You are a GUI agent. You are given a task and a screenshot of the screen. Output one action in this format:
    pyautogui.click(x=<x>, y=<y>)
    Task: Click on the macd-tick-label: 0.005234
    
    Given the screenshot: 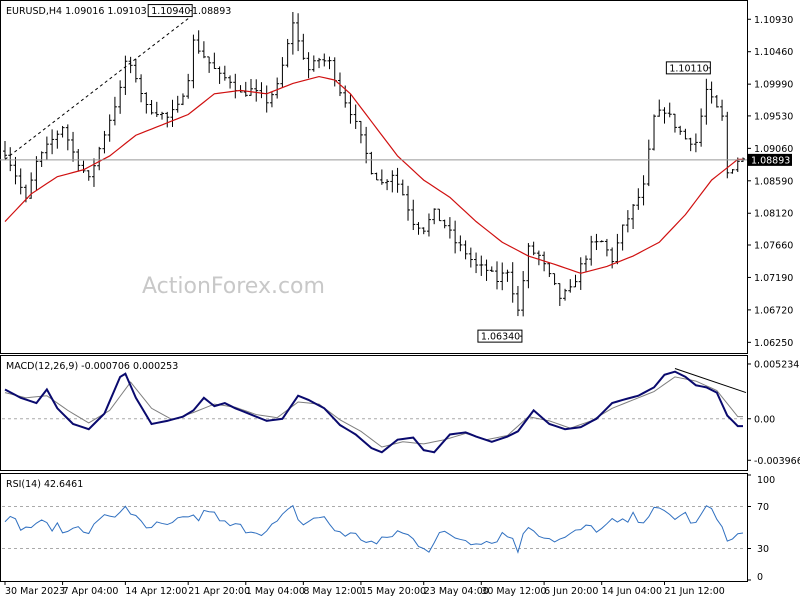 What is the action you would take?
    pyautogui.click(x=776, y=364)
    